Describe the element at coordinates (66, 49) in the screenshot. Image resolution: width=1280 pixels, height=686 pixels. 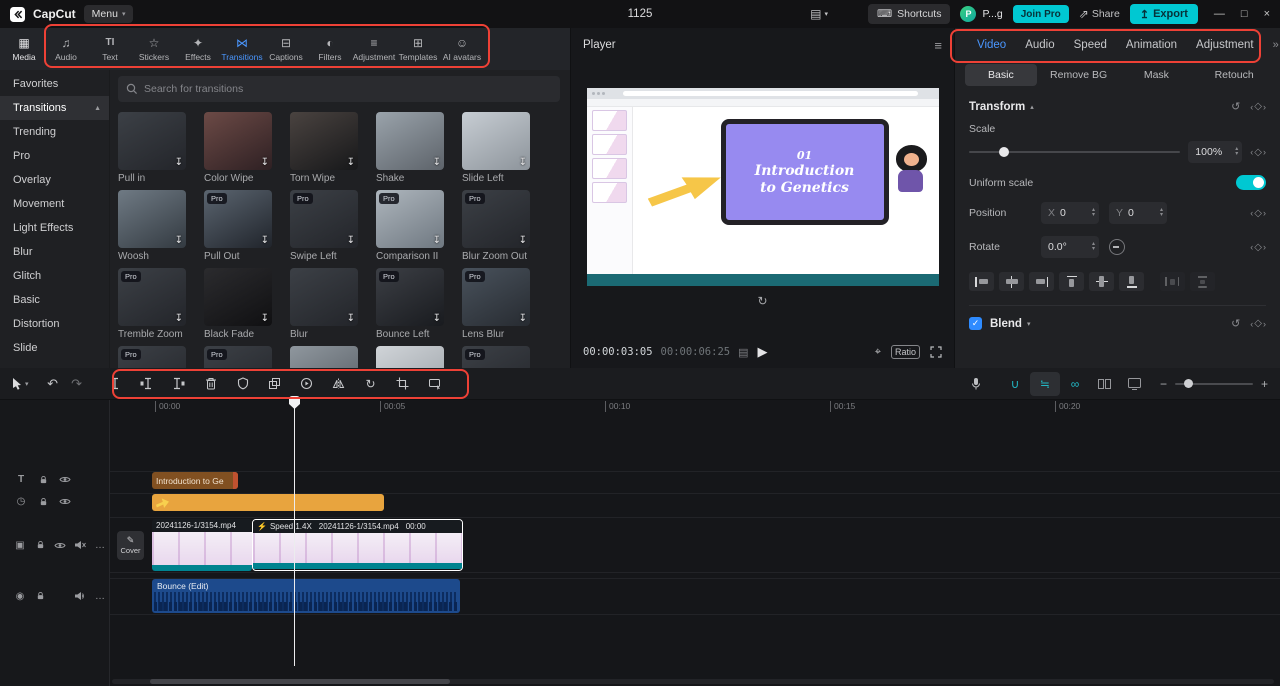
I see `tab-audio: ♫ Audio` at that location.